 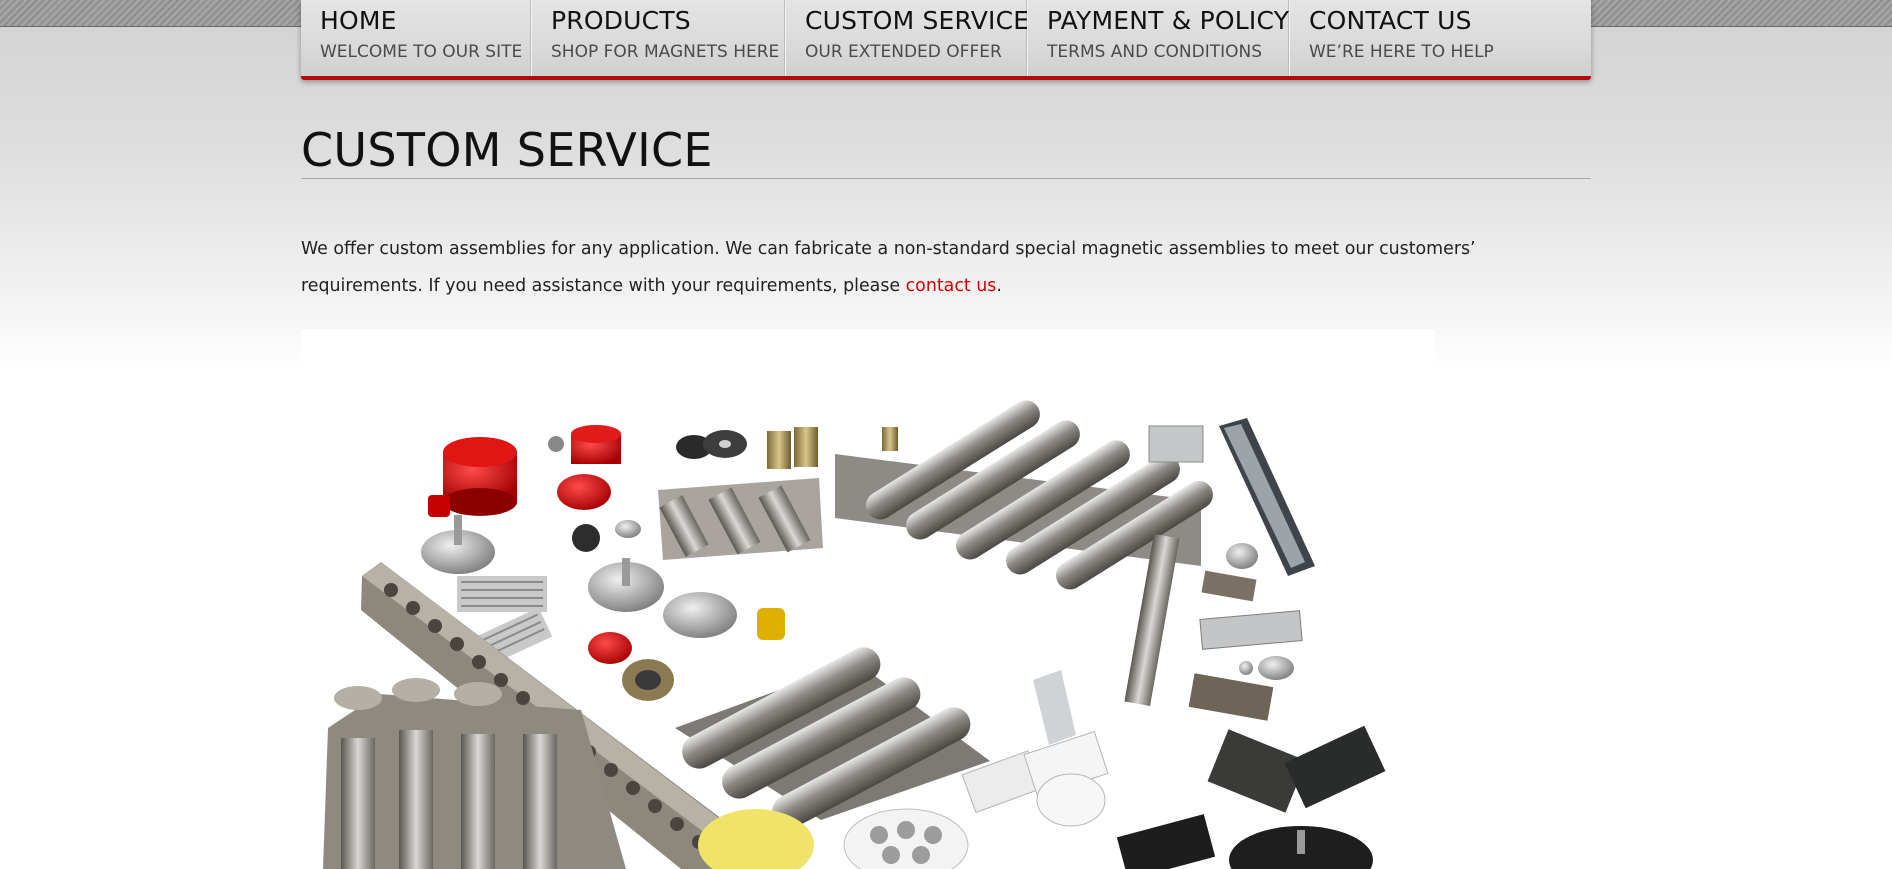 What do you see at coordinates (358, 20) in the screenshot?
I see `nav-item-title: HOME` at bounding box center [358, 20].